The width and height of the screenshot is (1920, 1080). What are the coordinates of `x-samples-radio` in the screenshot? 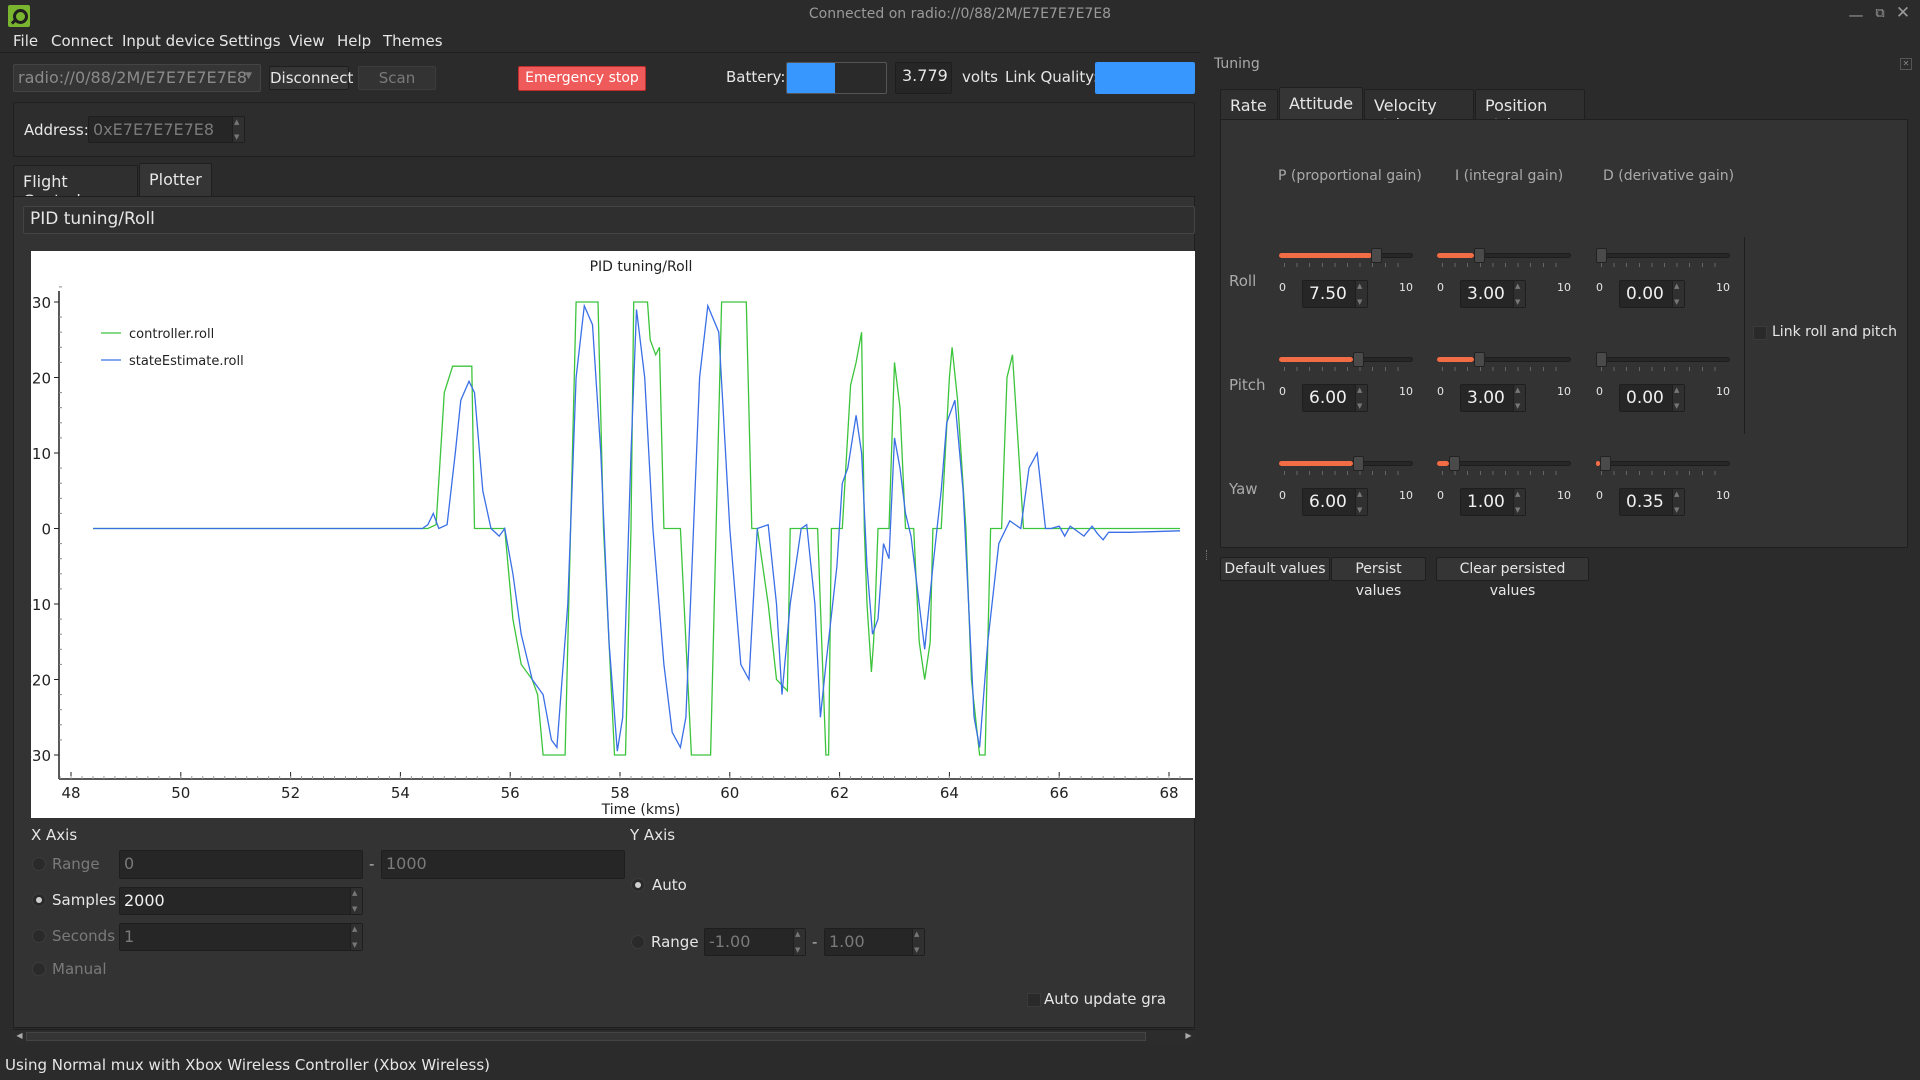 It's located at (39, 900).